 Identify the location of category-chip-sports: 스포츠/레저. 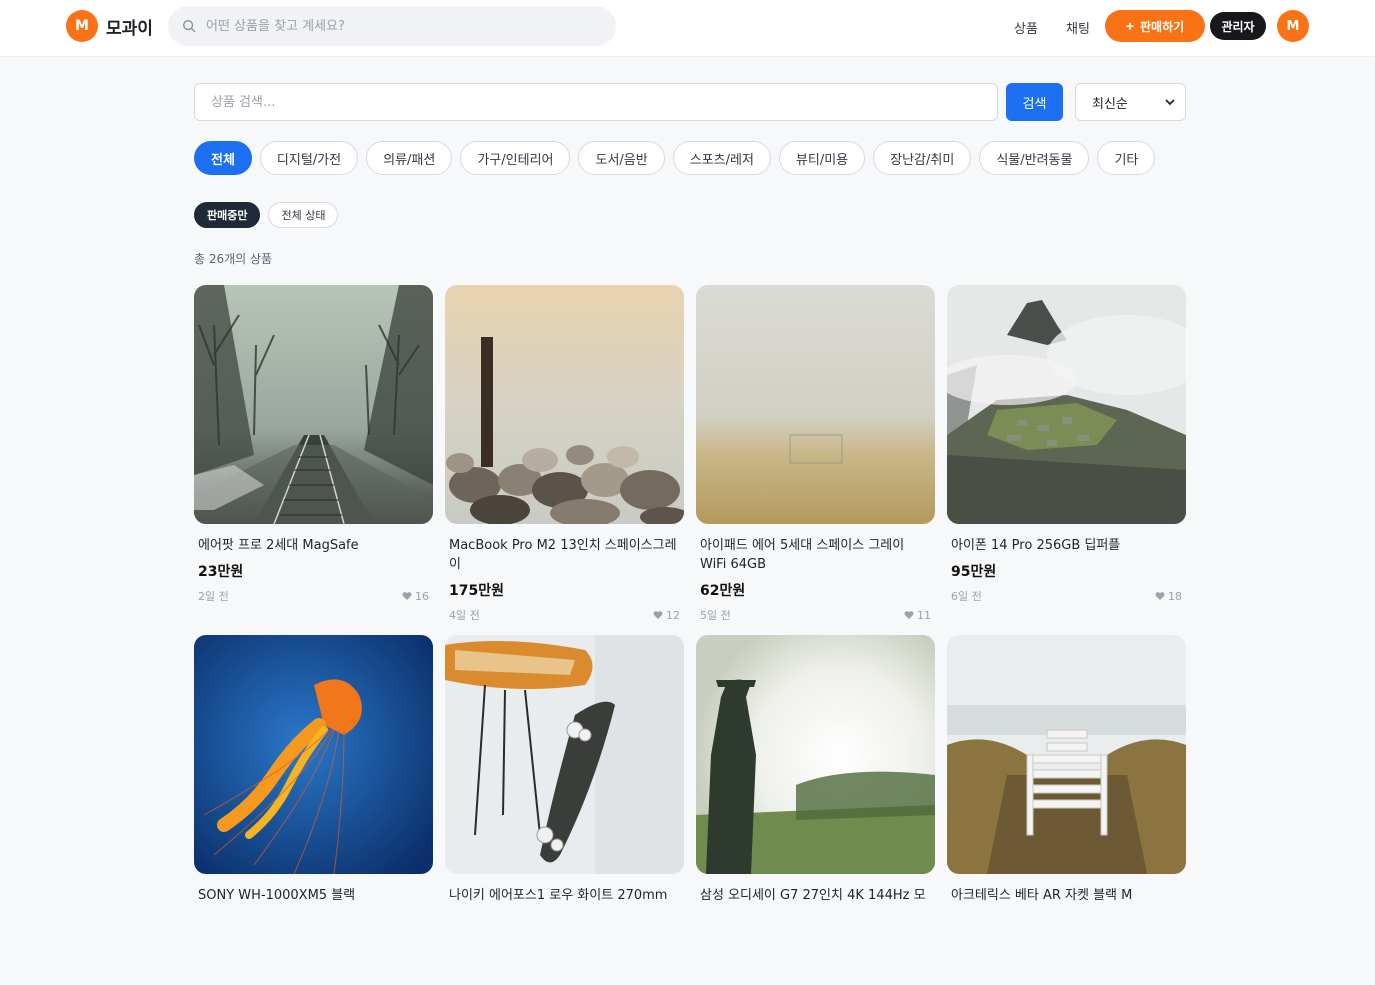
(721, 158).